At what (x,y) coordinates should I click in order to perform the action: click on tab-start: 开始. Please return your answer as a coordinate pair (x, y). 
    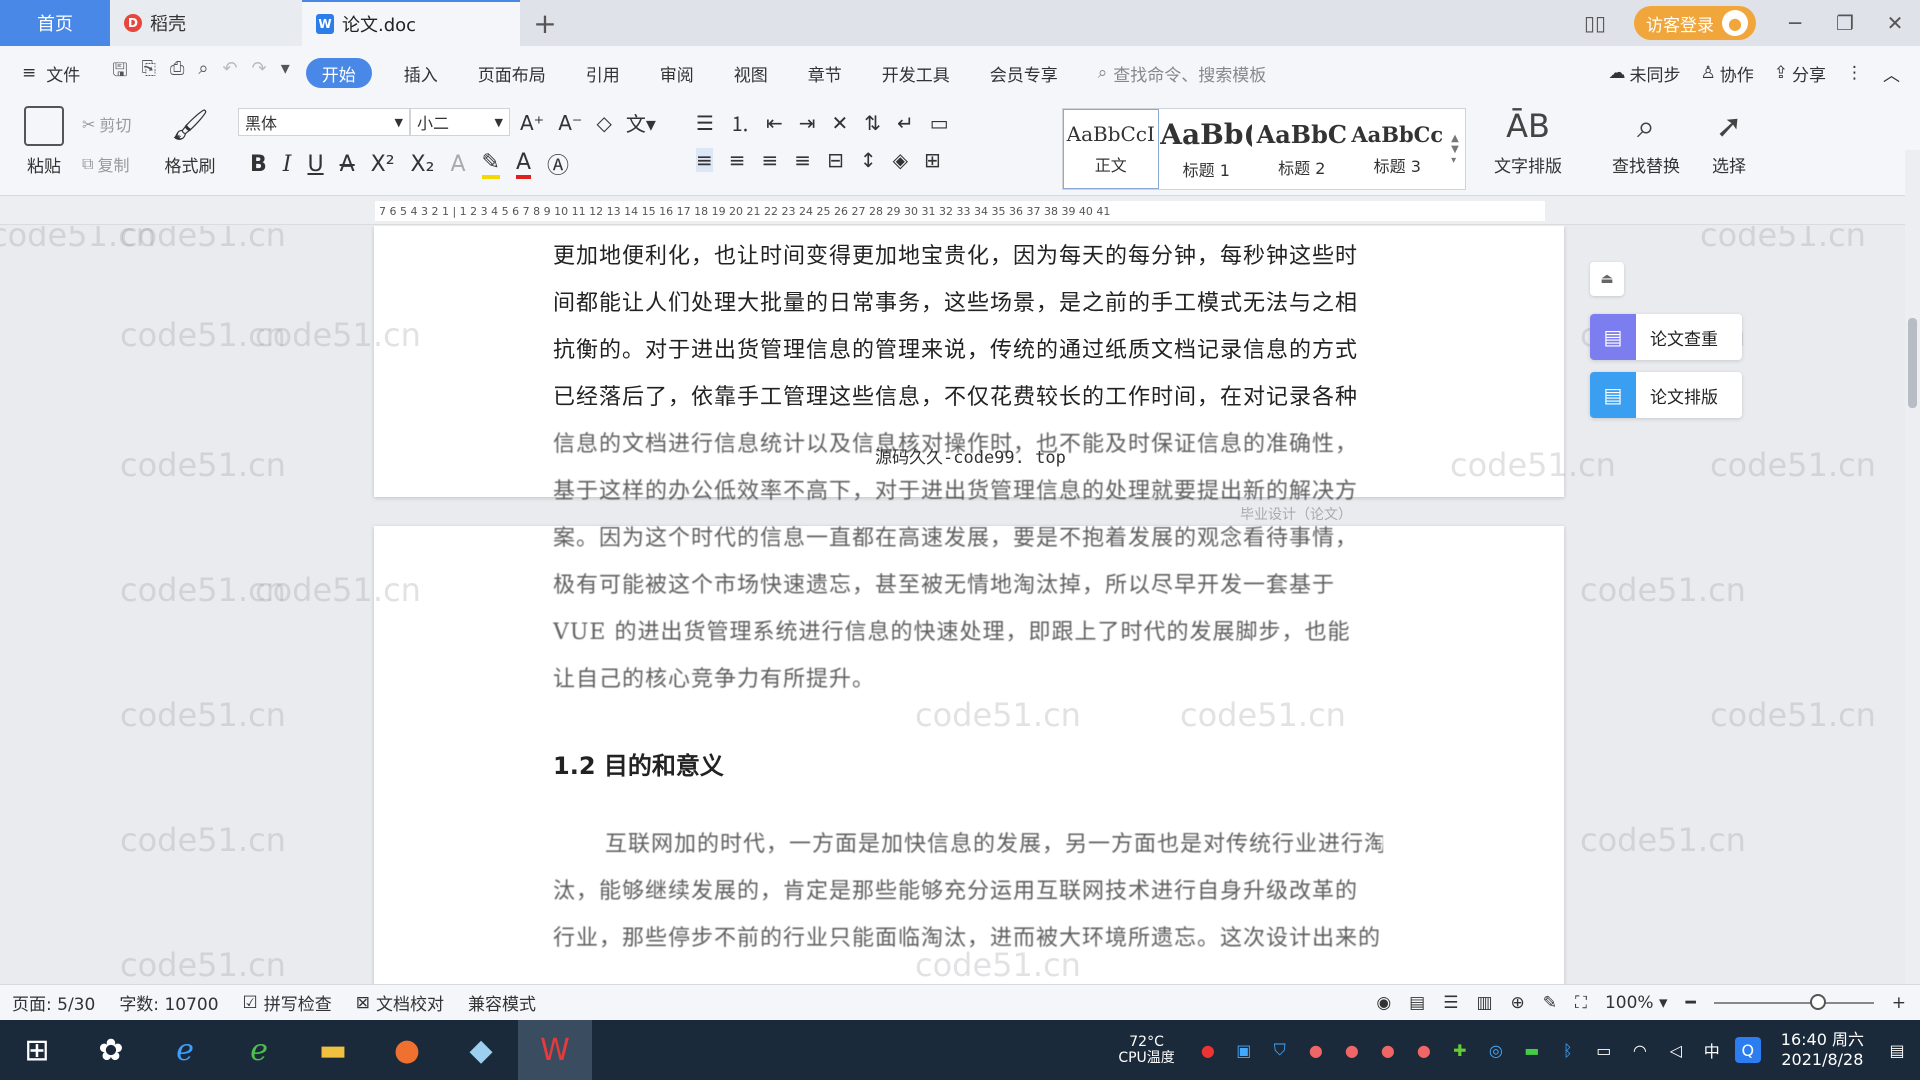
    Looking at the image, I should click on (338, 73).